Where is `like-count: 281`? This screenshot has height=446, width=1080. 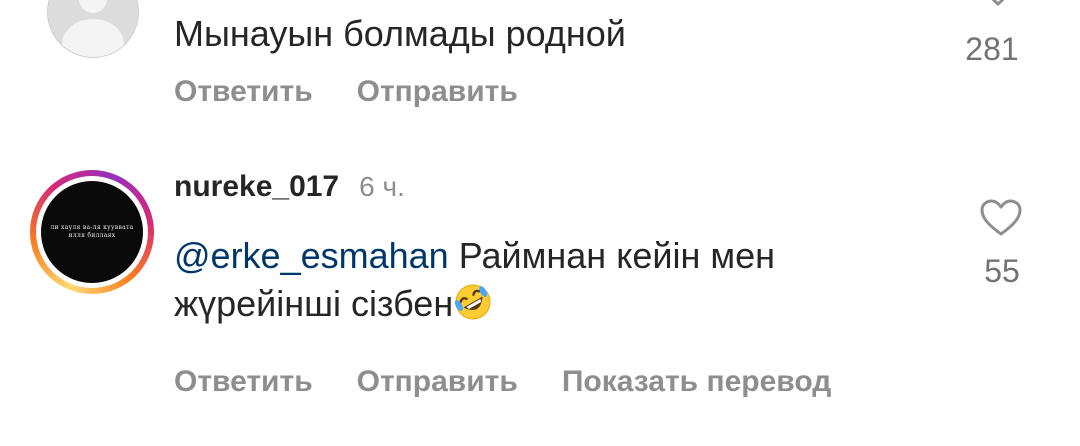 like-count: 281 is located at coordinates (992, 49).